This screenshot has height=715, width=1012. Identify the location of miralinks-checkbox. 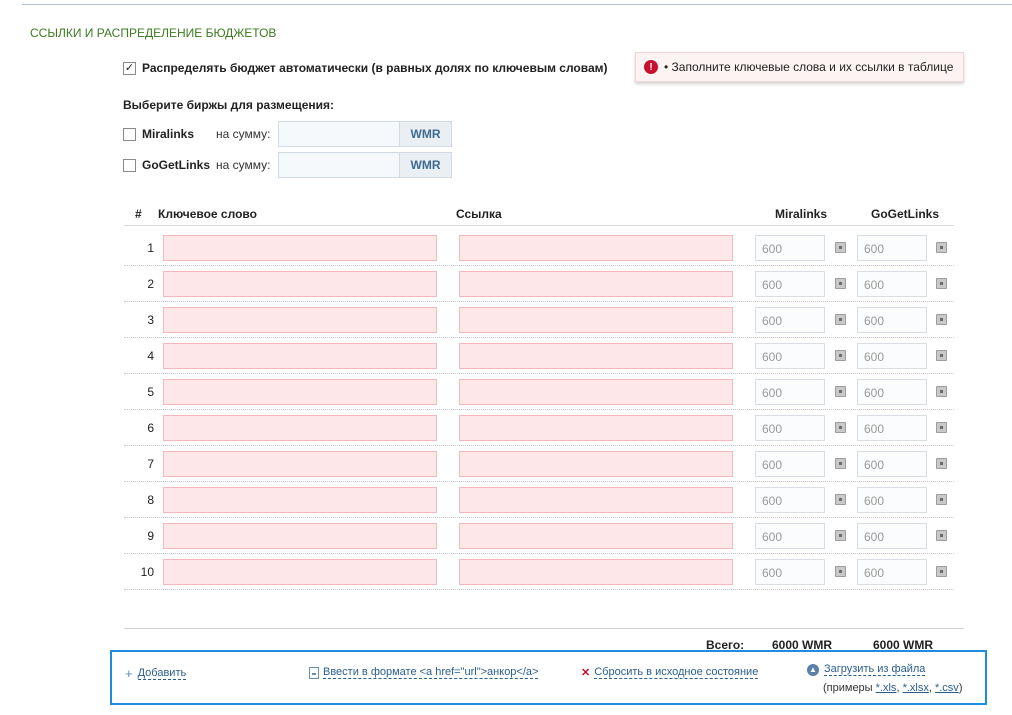
(129, 134).